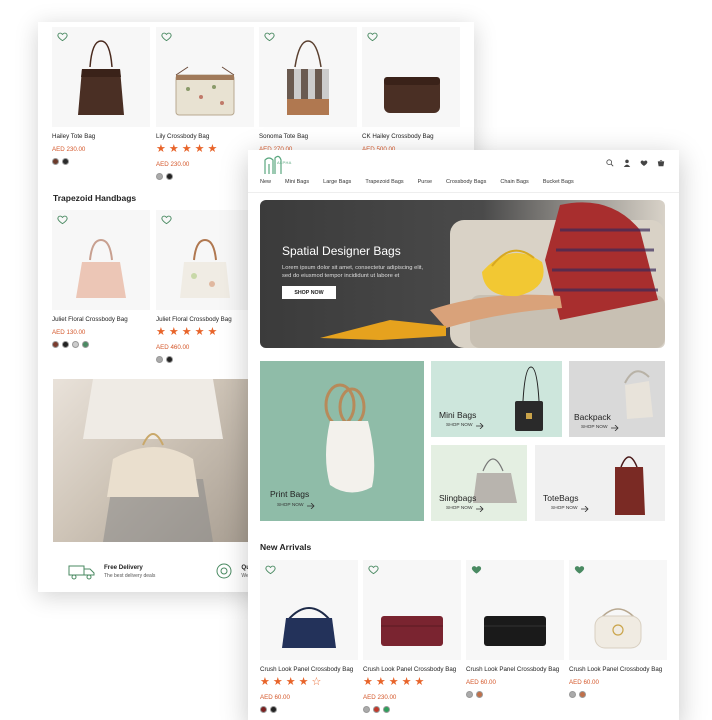  I want to click on category-backpack: Backpack SHOP NOW, so click(617, 399).